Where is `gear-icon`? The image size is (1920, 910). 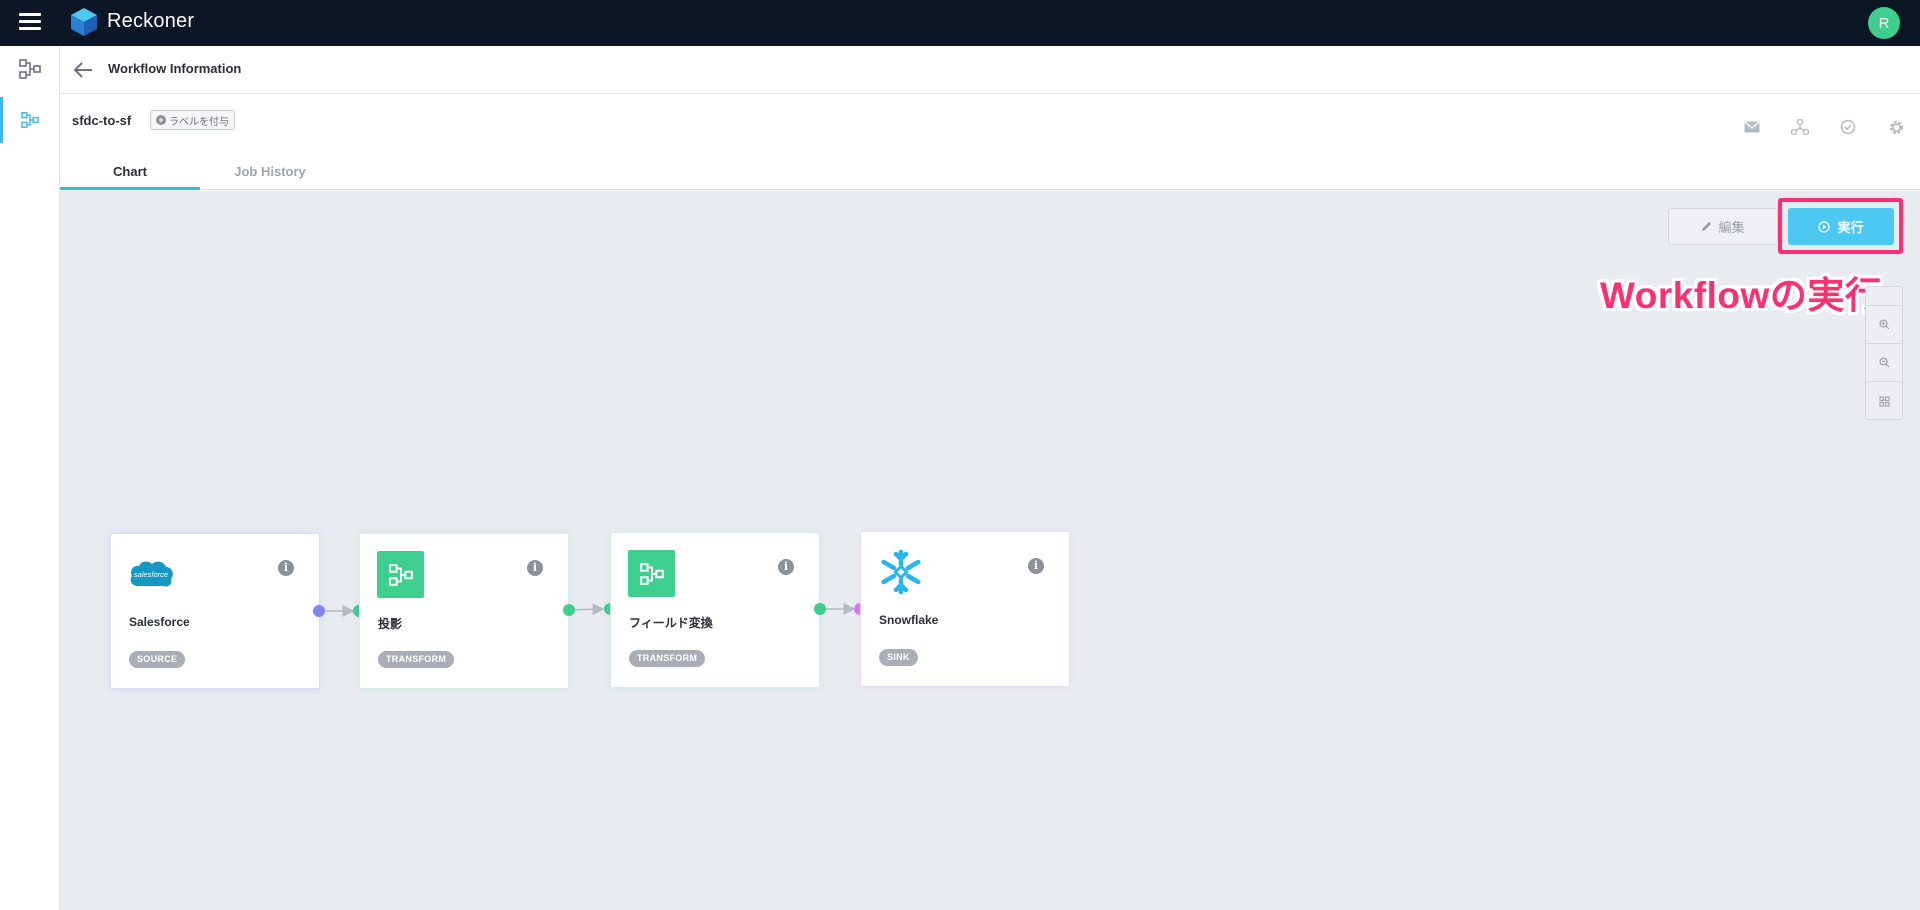
gear-icon is located at coordinates (1896, 127).